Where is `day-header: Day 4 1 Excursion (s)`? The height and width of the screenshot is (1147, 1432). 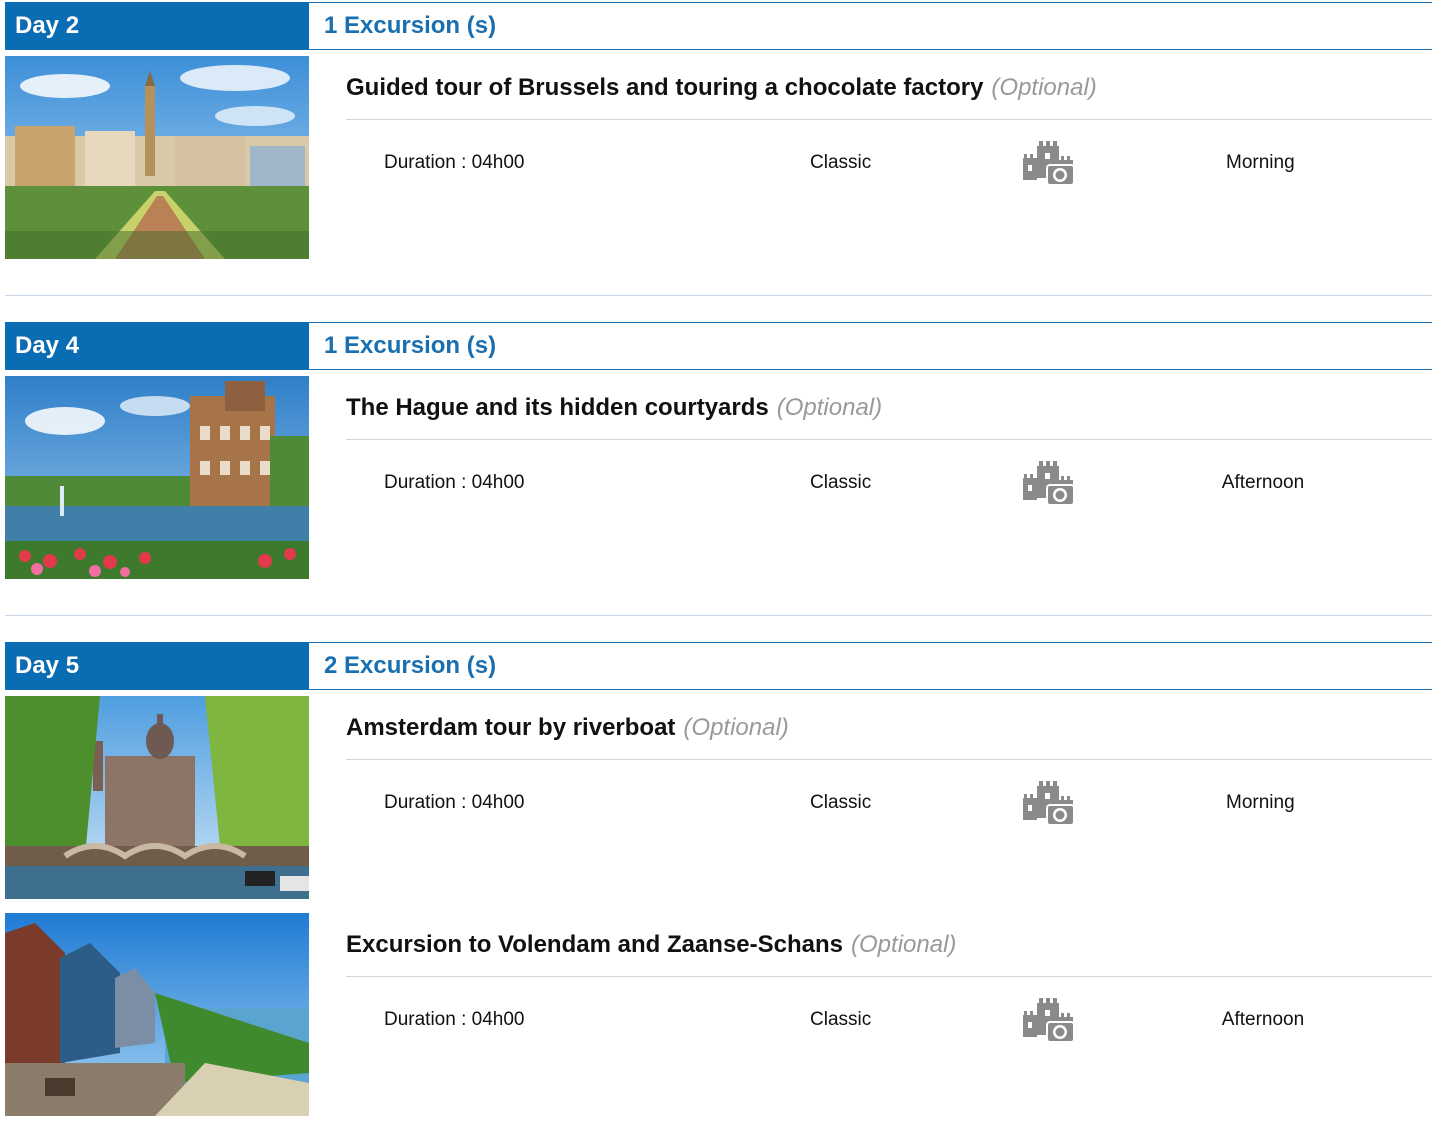 day-header: Day 4 1 Excursion (s) is located at coordinates (718, 346).